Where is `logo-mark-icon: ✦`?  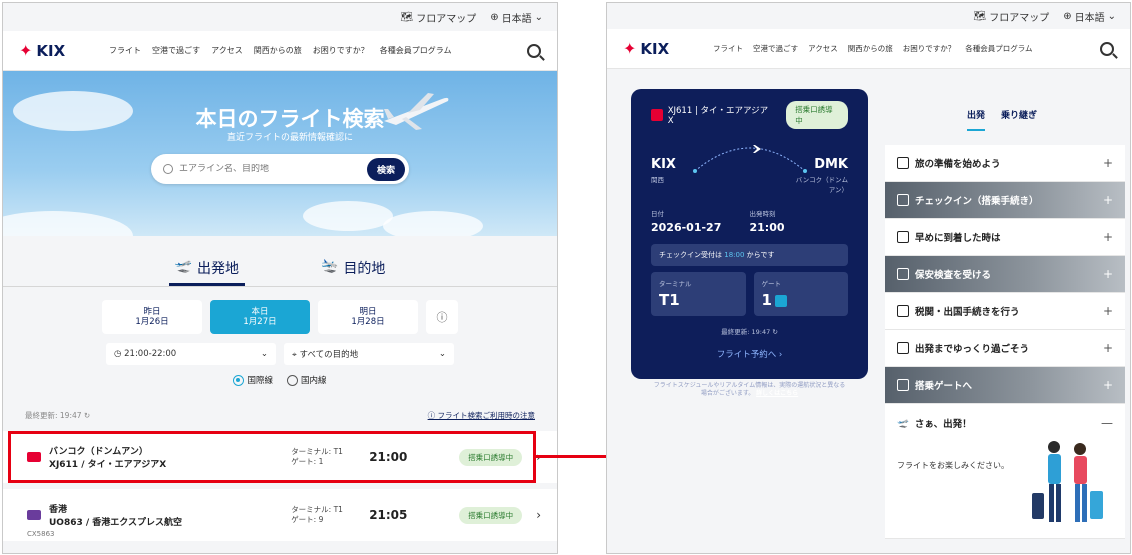
logo-mark-icon: ✦ is located at coordinates (630, 48).